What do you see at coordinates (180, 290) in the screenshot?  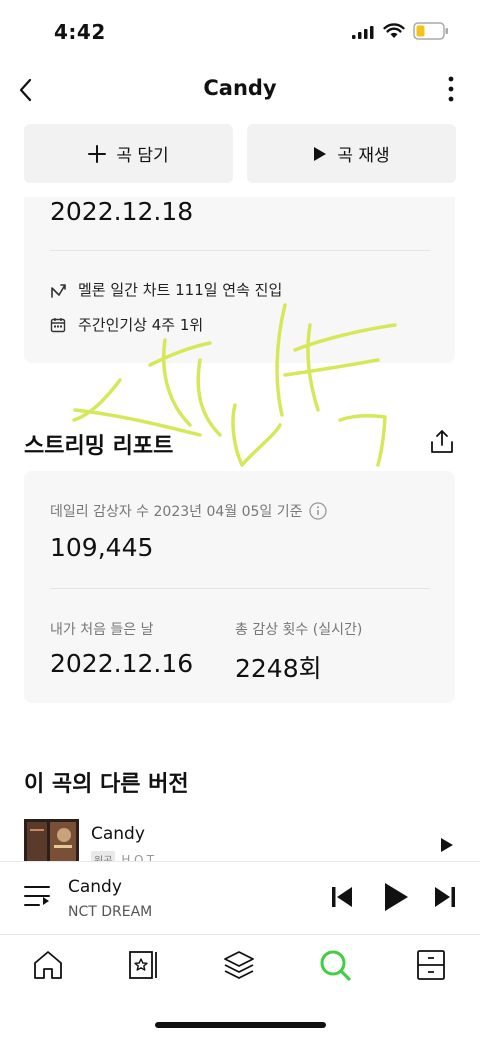 I see `chart-streak-text: 멜론 일간 차트 111일 연속 진입` at bounding box center [180, 290].